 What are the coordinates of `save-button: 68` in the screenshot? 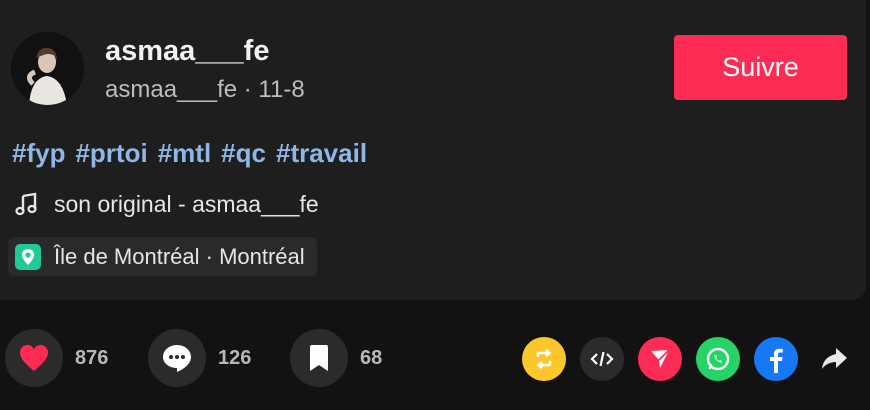 It's located at (336, 358).